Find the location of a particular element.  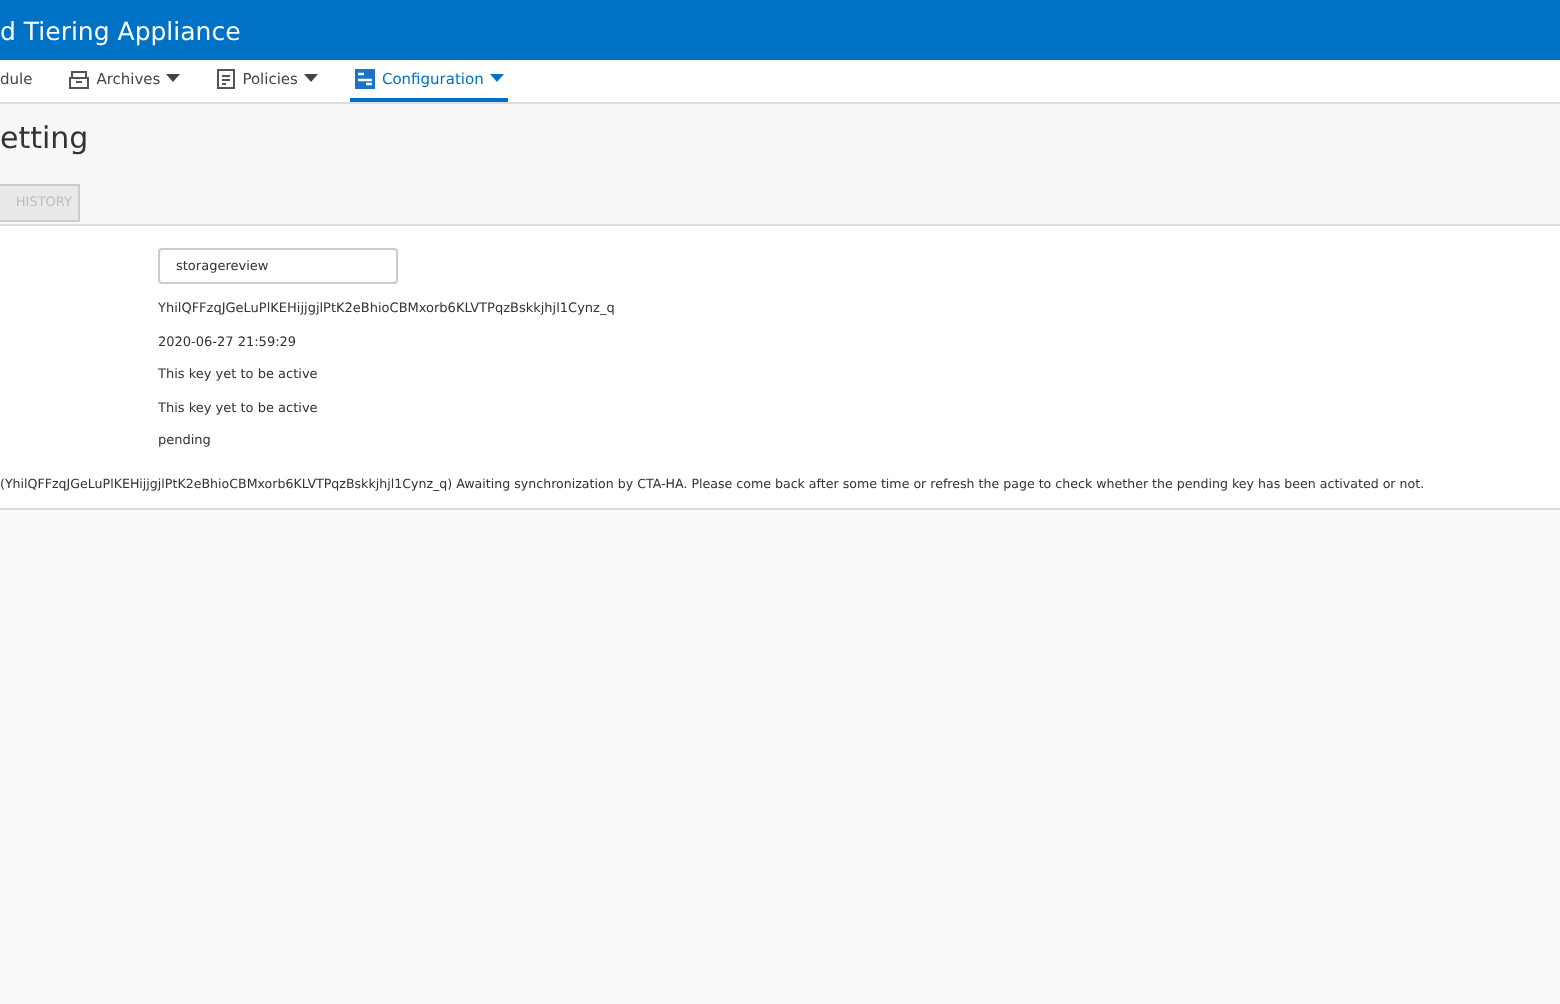

document-icon is located at coordinates (226, 79).